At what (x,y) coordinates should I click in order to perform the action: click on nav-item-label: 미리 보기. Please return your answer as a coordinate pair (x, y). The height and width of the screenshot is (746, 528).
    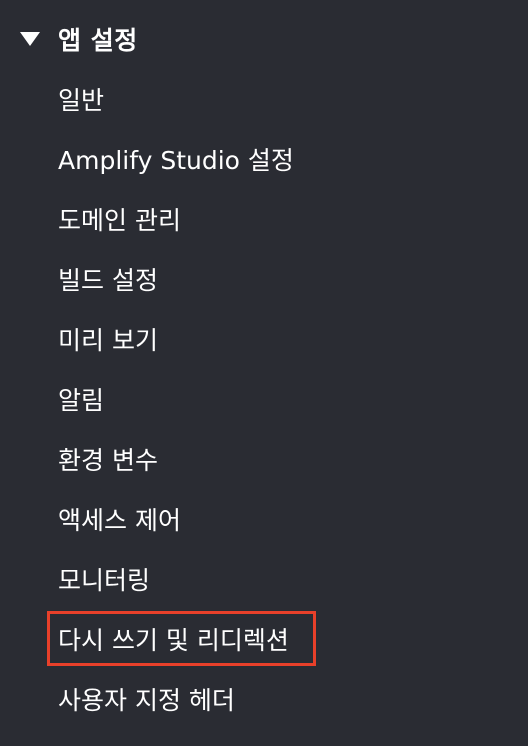
    Looking at the image, I should click on (108, 340).